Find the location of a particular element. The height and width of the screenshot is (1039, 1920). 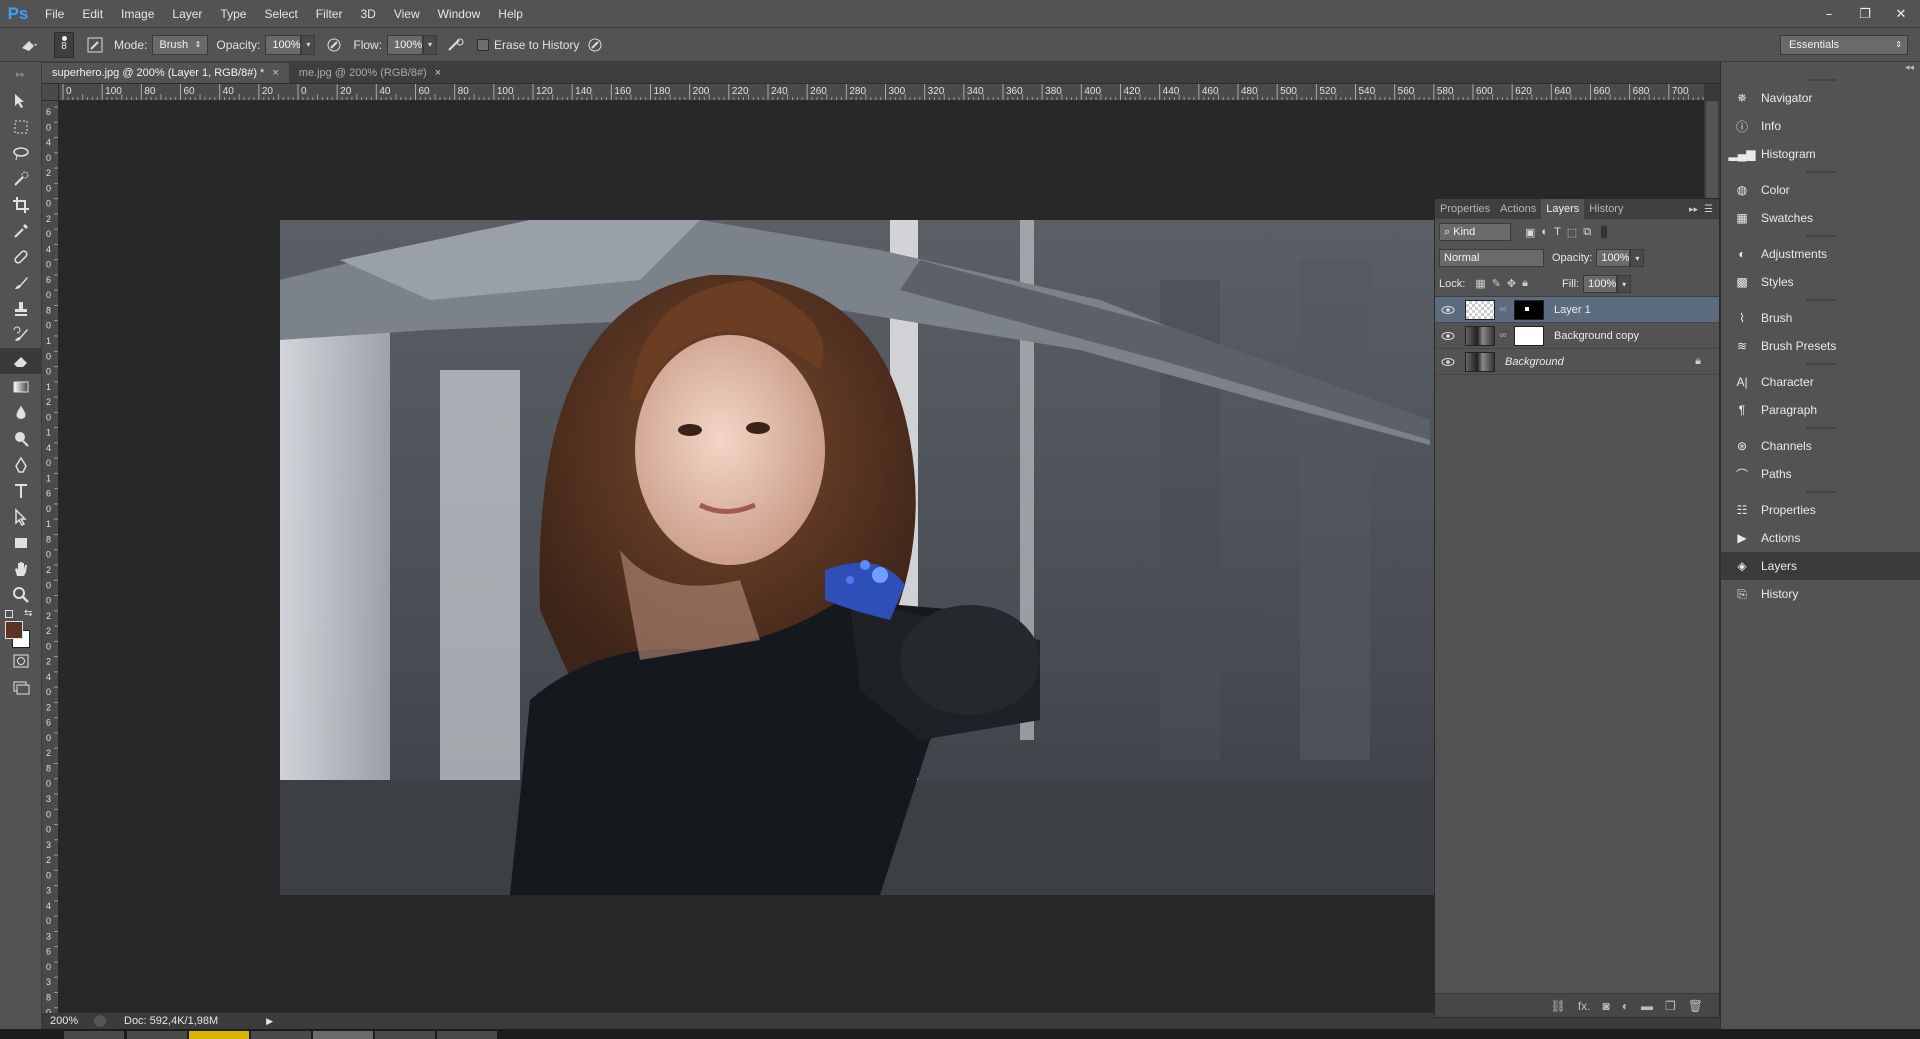

fx-icon: fx. is located at coordinates (1584, 1006).